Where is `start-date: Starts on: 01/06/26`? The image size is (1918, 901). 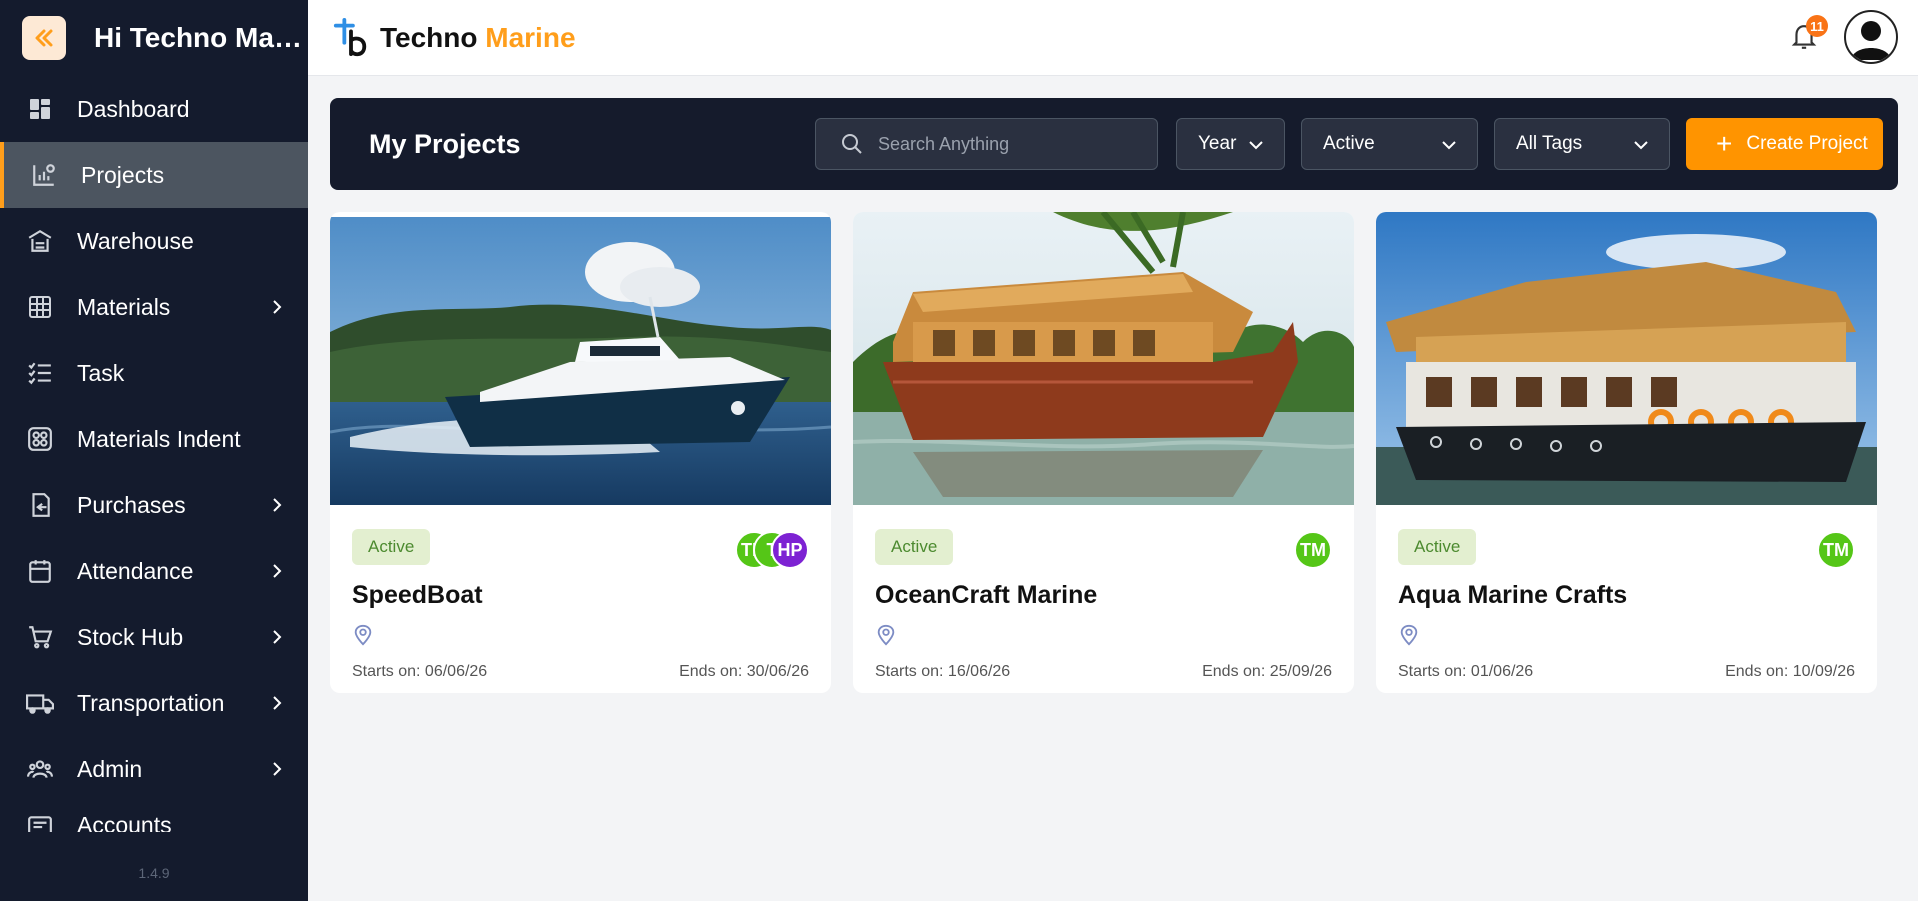
start-date: Starts on: 01/06/26 is located at coordinates (1466, 671).